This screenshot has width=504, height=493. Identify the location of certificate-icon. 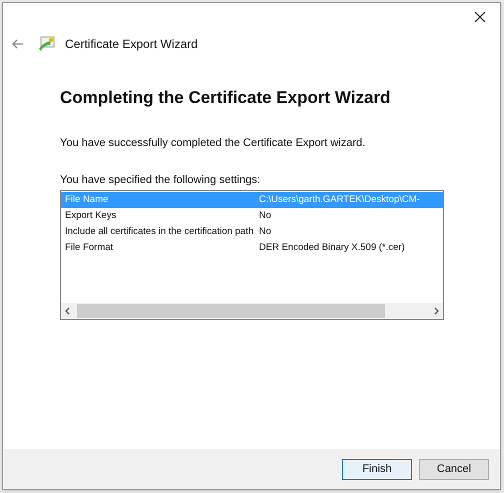
(47, 44).